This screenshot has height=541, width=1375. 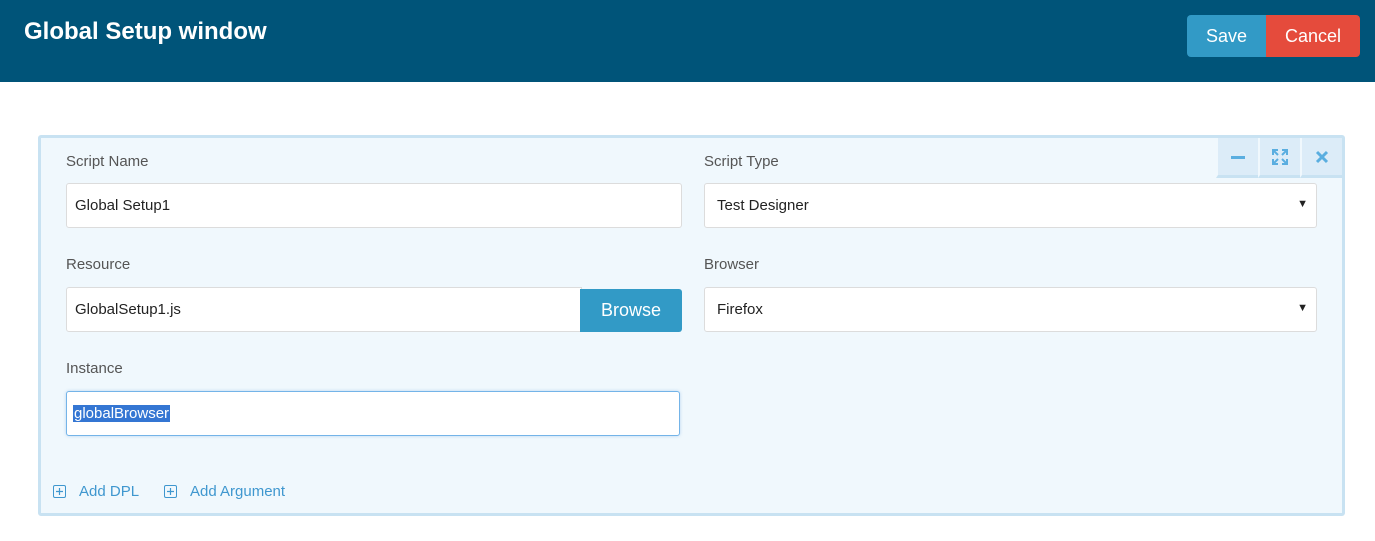 What do you see at coordinates (1226, 36) in the screenshot?
I see `save-button: Save` at bounding box center [1226, 36].